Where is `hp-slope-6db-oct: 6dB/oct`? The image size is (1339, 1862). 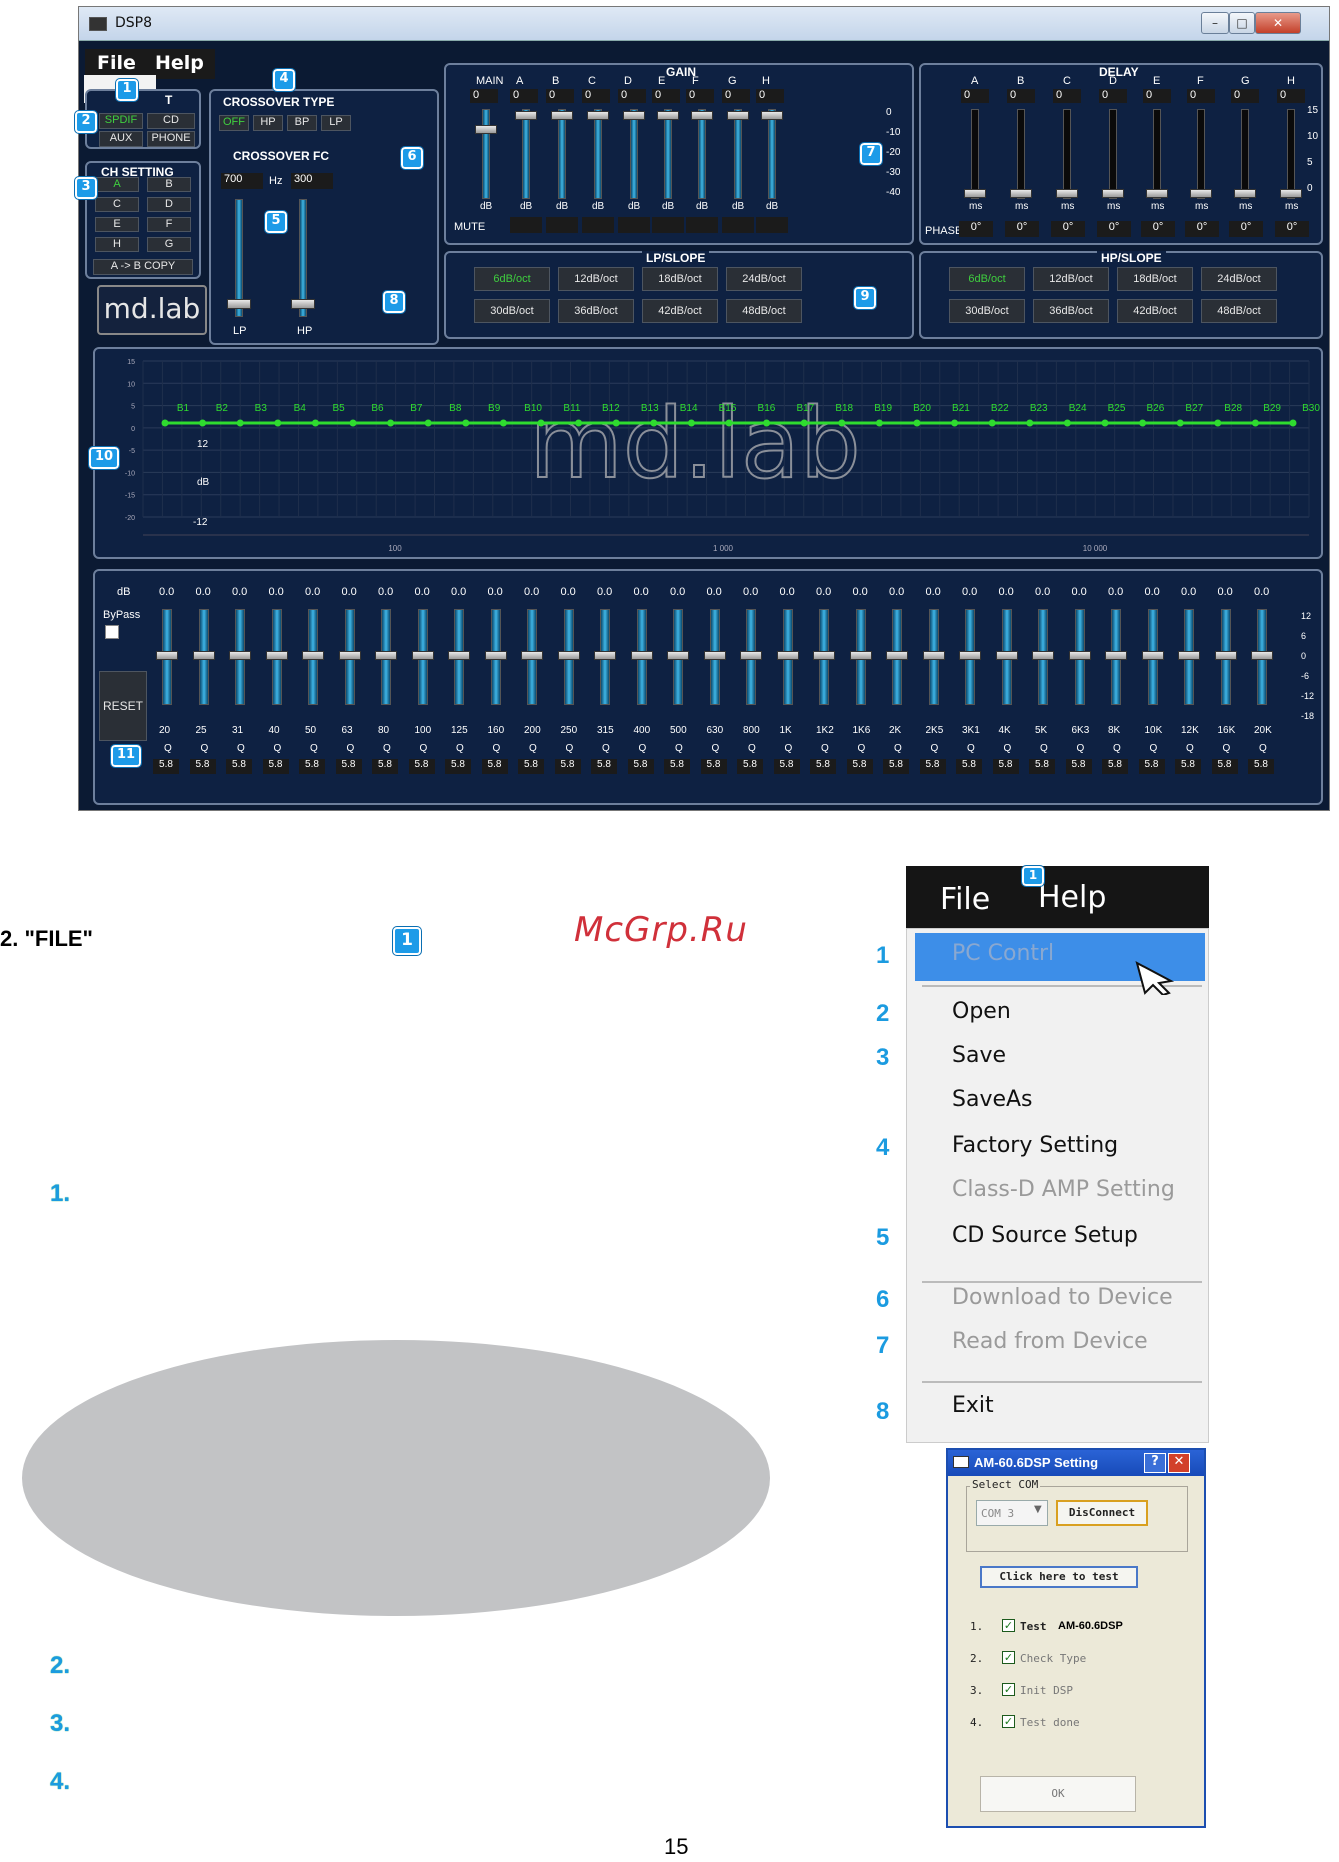
hp-slope-6db-oct: 6dB/oct is located at coordinates (987, 279).